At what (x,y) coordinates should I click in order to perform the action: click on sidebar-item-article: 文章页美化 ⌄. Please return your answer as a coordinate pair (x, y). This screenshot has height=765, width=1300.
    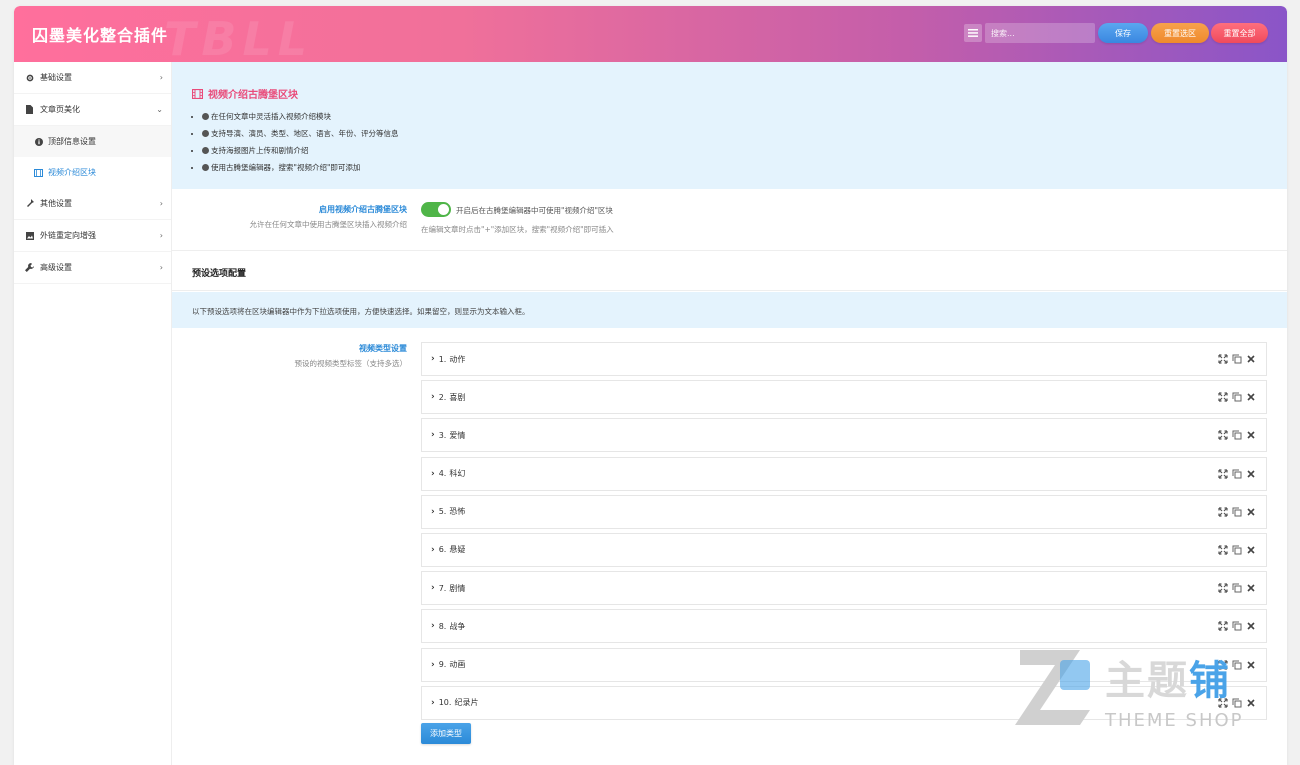
    Looking at the image, I should click on (92, 110).